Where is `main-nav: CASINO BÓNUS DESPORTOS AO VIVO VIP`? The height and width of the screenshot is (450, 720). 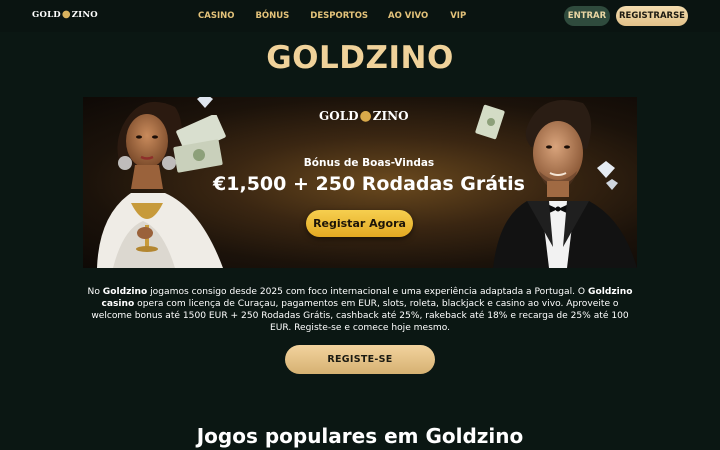 main-nav: CASINO BÓNUS DESPORTOS AO VIVO VIP is located at coordinates (332, 16).